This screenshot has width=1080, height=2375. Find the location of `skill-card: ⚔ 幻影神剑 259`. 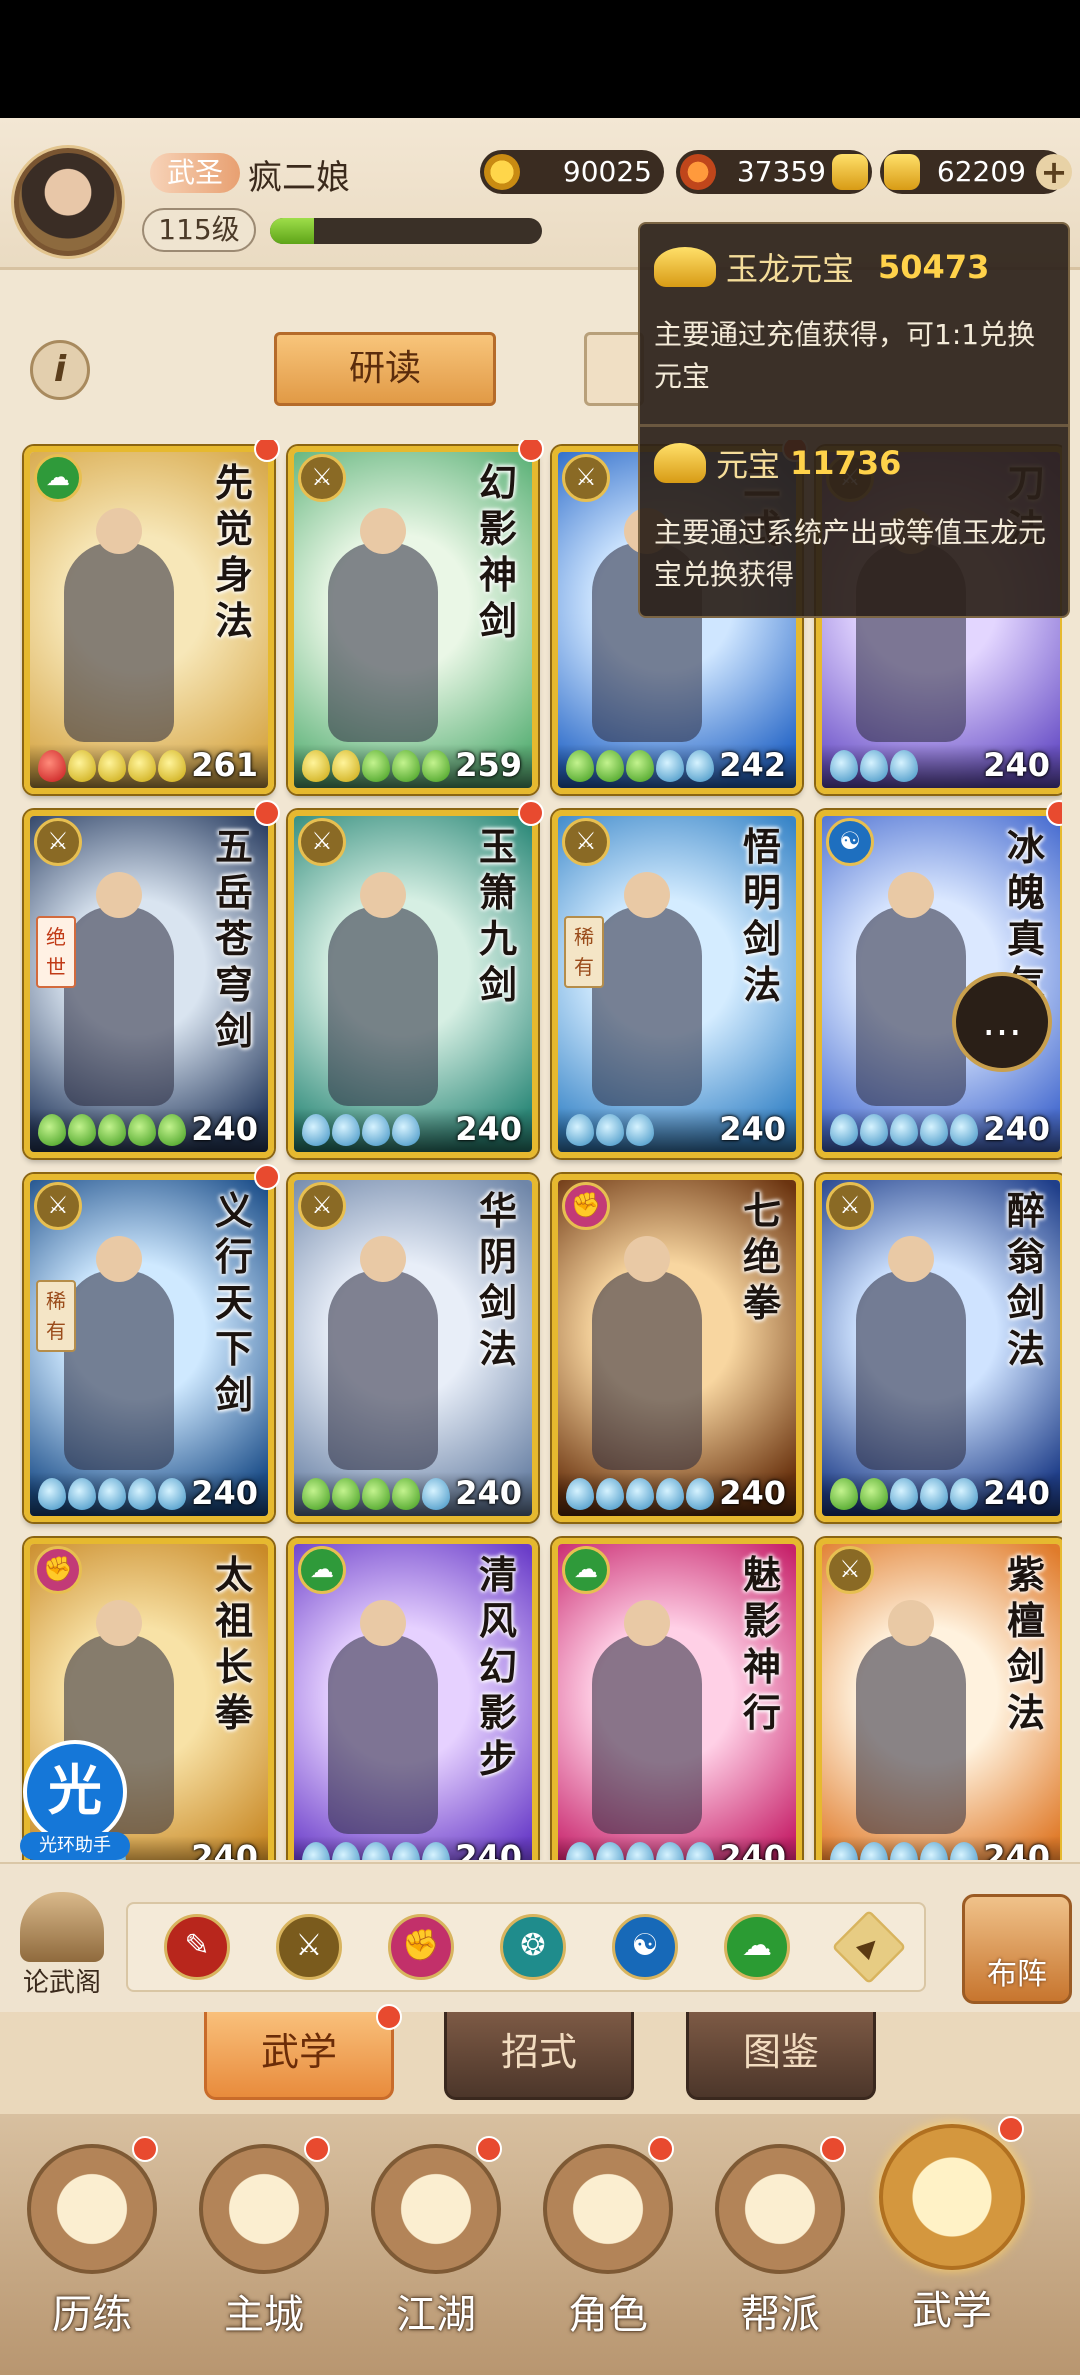

skill-card: ⚔ 幻影神剑 259 is located at coordinates (413, 620).